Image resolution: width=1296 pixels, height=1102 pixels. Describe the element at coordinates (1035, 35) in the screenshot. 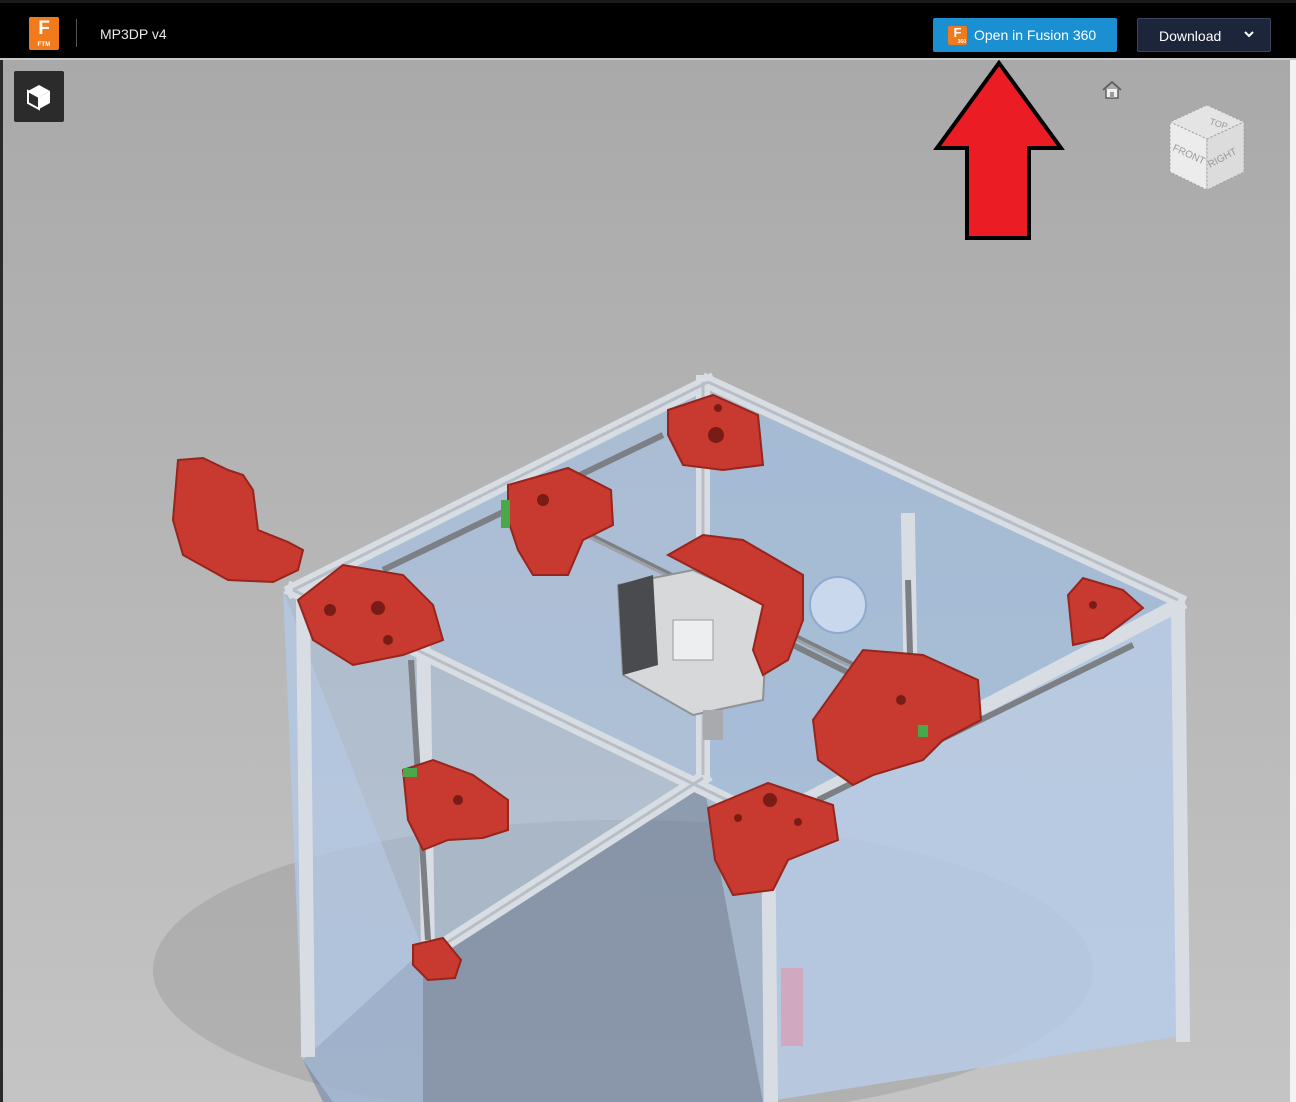

I see `open-in-fusion-label: Open in Fusion 360` at that location.